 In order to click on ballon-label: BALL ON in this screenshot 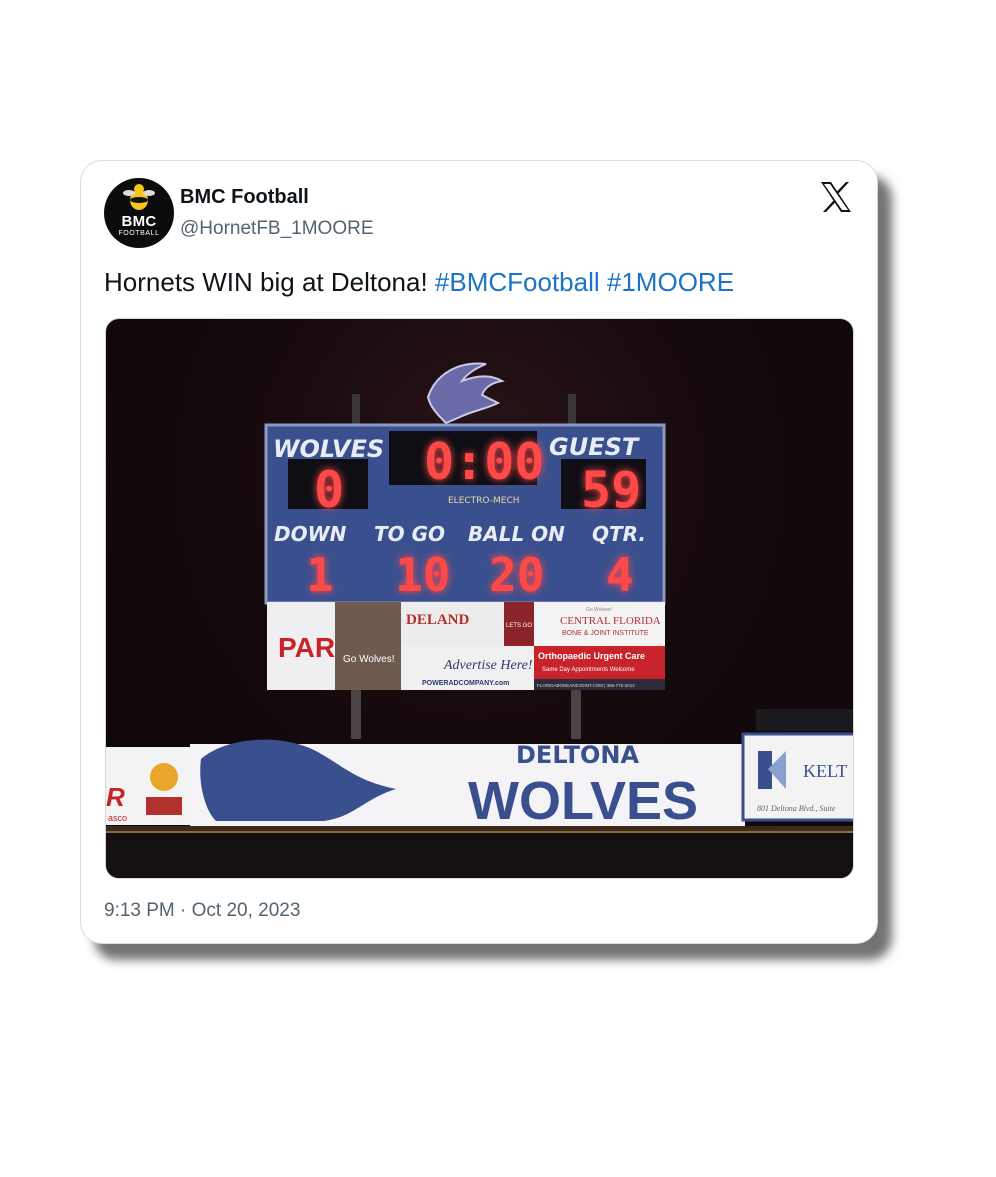, I will do `click(516, 534)`.